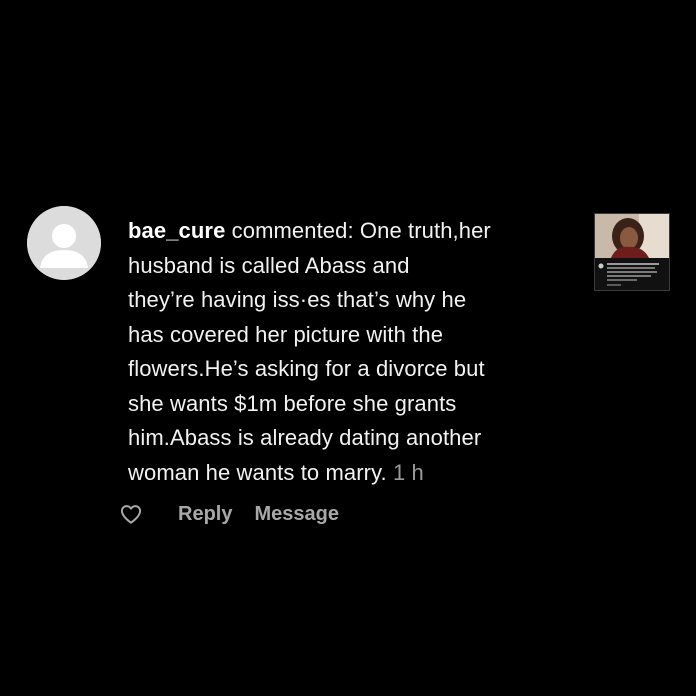  What do you see at coordinates (306, 368) in the screenshot?
I see `comment-line-5: flowers.He’s asking for a divorce but` at bounding box center [306, 368].